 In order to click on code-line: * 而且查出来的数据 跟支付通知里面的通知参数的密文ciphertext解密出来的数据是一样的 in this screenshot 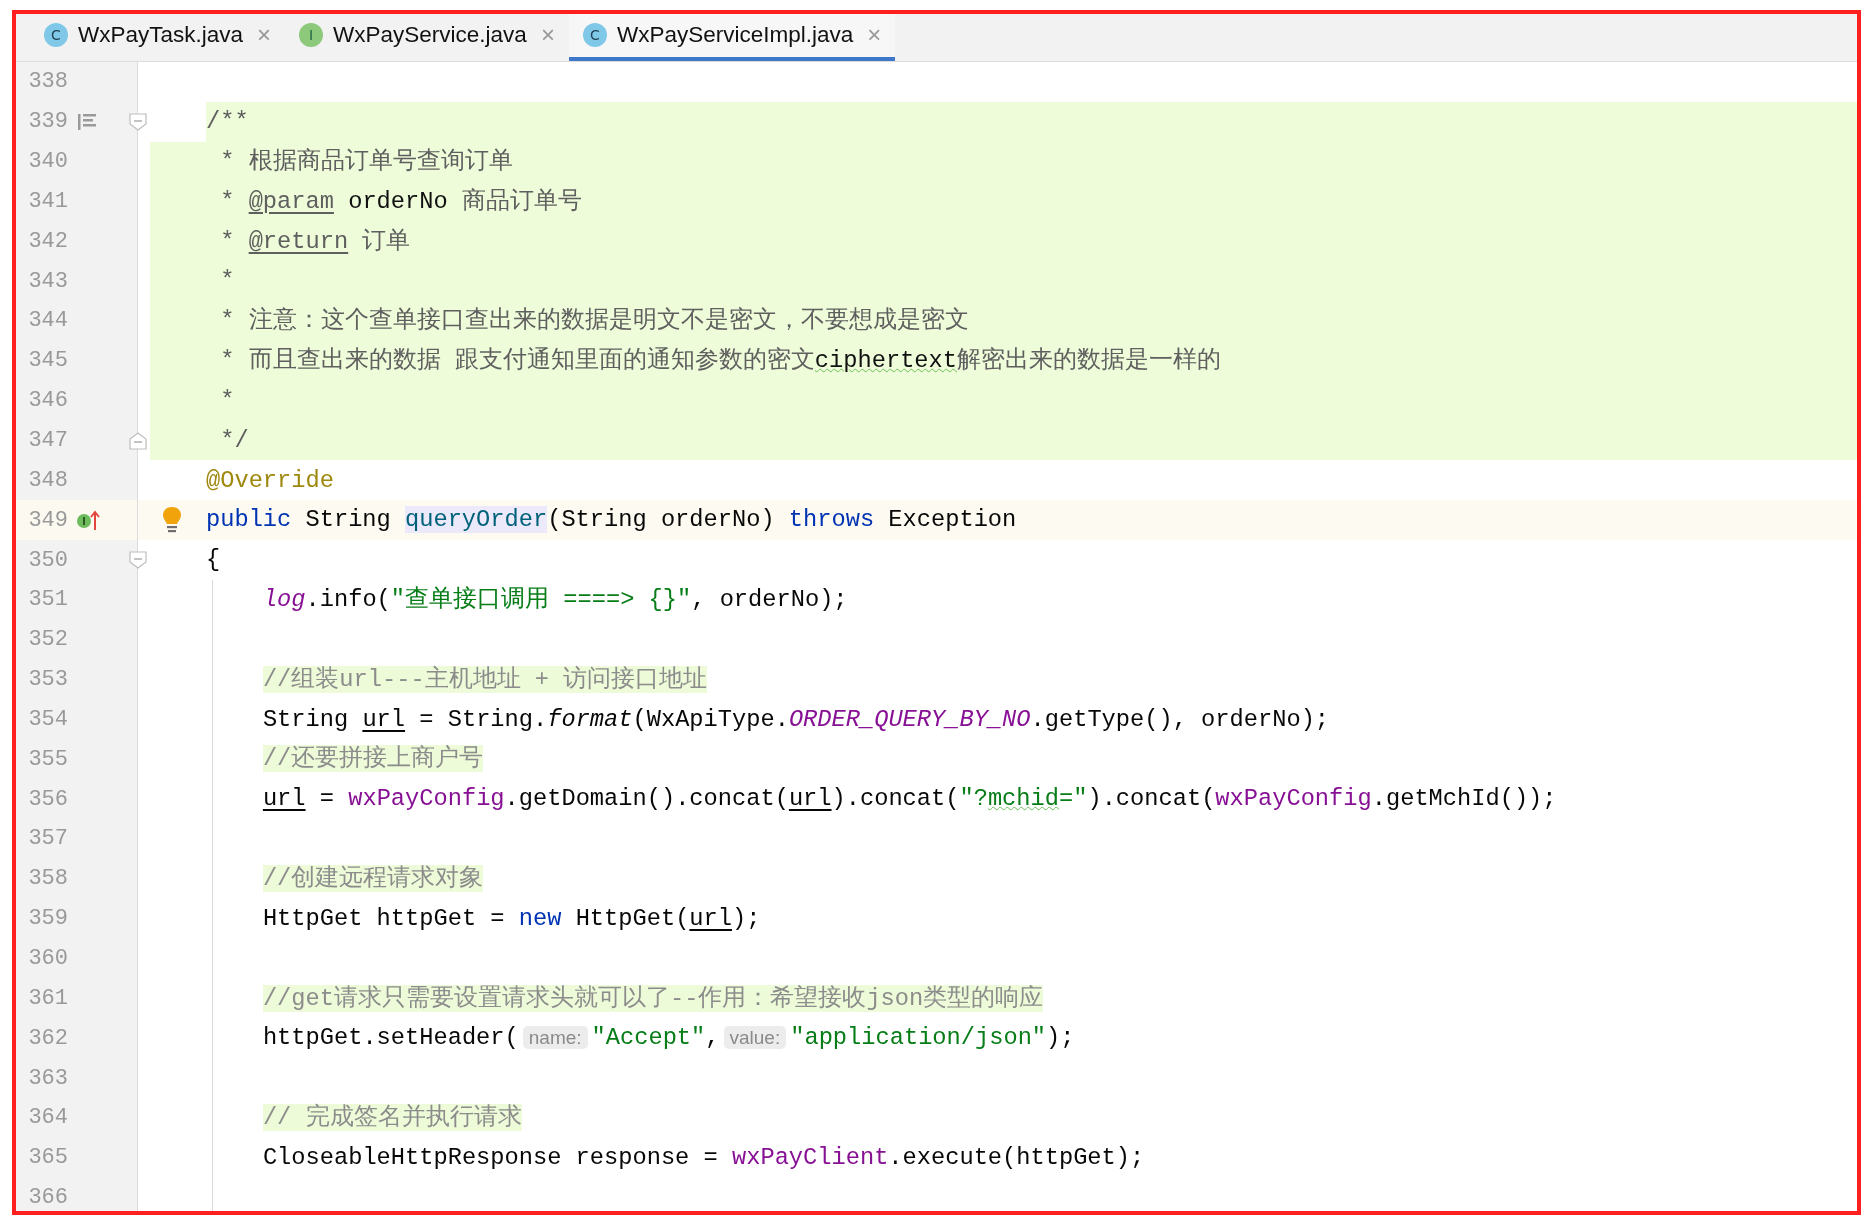, I will do `click(720, 361)`.